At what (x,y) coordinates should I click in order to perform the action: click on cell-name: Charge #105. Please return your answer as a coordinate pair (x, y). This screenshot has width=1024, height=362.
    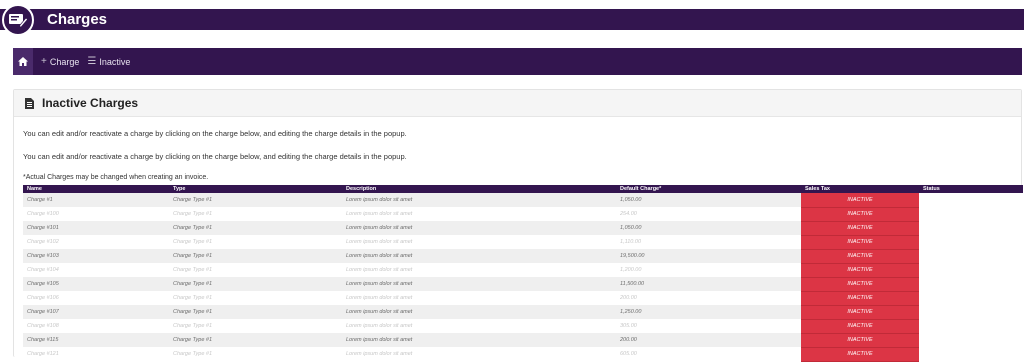
    Looking at the image, I should click on (96, 284).